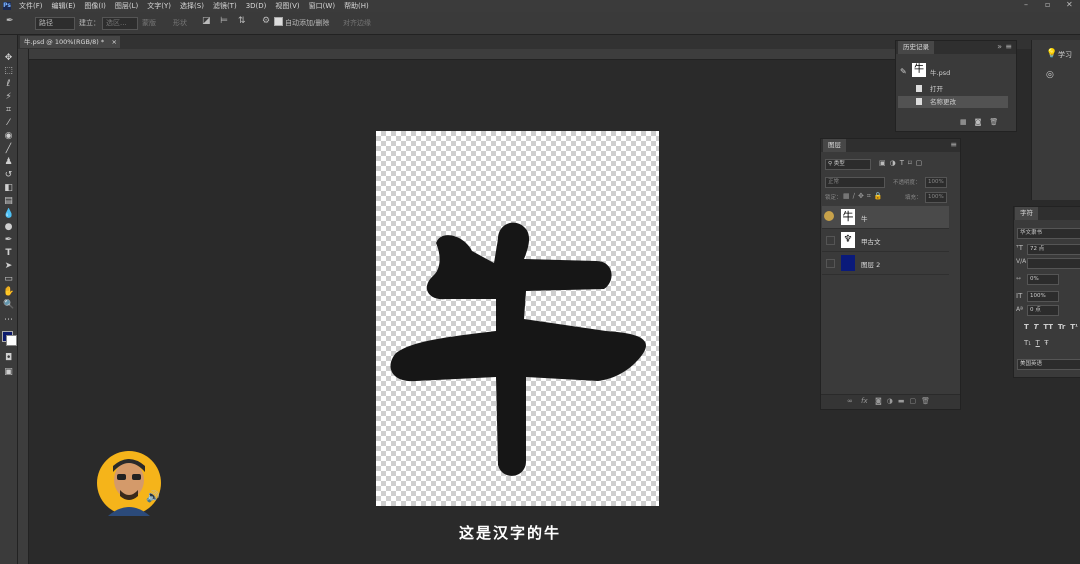  I want to click on background-color-swatch, so click(11, 340).